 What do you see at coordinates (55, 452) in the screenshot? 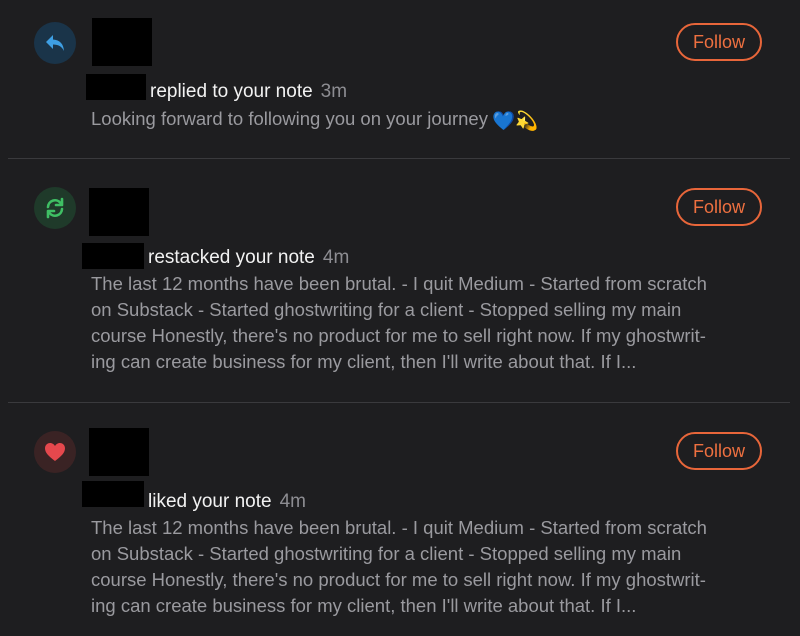
I see `heart-icon` at bounding box center [55, 452].